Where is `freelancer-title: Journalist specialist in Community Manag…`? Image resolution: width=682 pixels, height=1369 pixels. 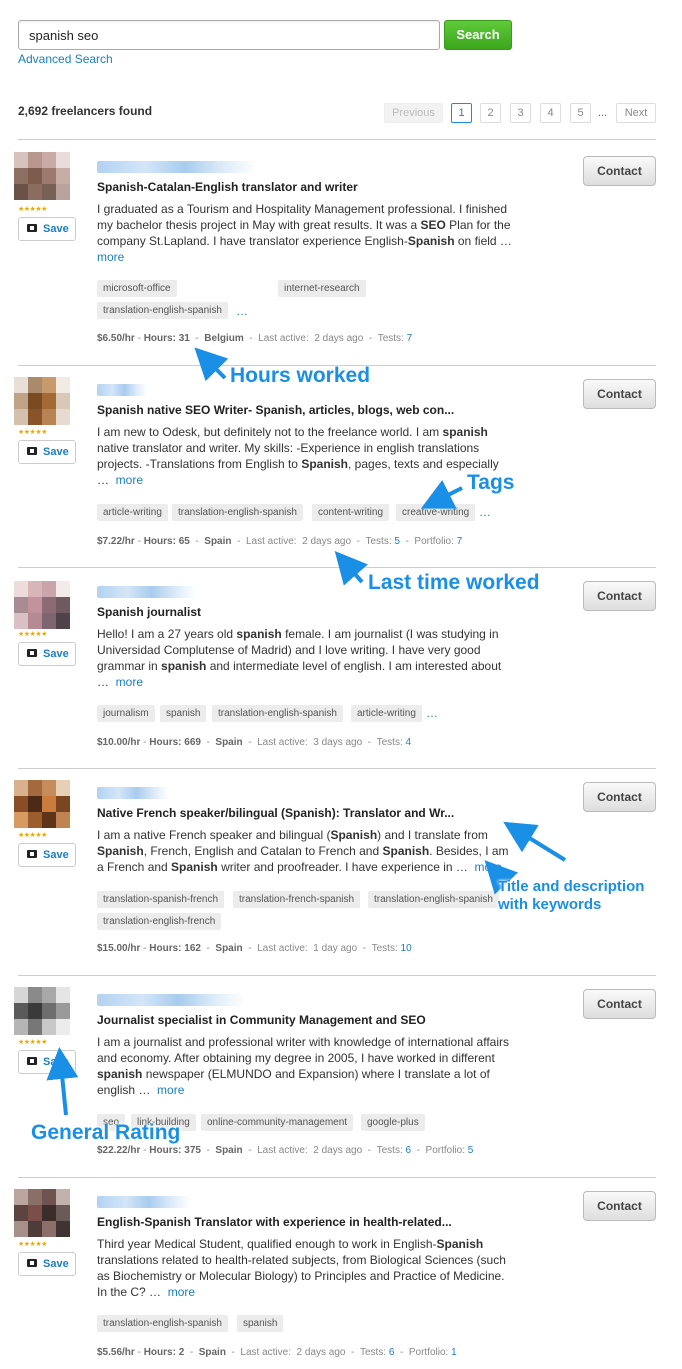
freelancer-title: Journalist specialist in Community Manag… is located at coordinates (261, 1020).